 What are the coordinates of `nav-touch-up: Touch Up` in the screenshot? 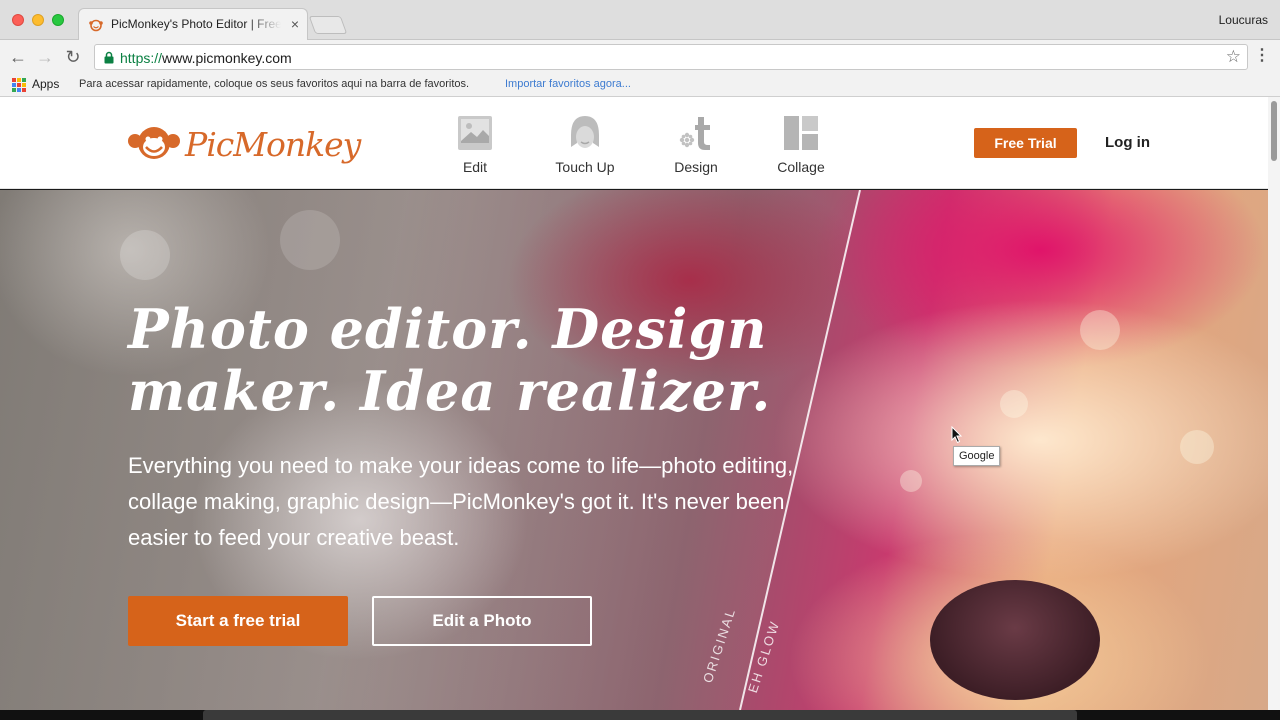 It's located at (585, 144).